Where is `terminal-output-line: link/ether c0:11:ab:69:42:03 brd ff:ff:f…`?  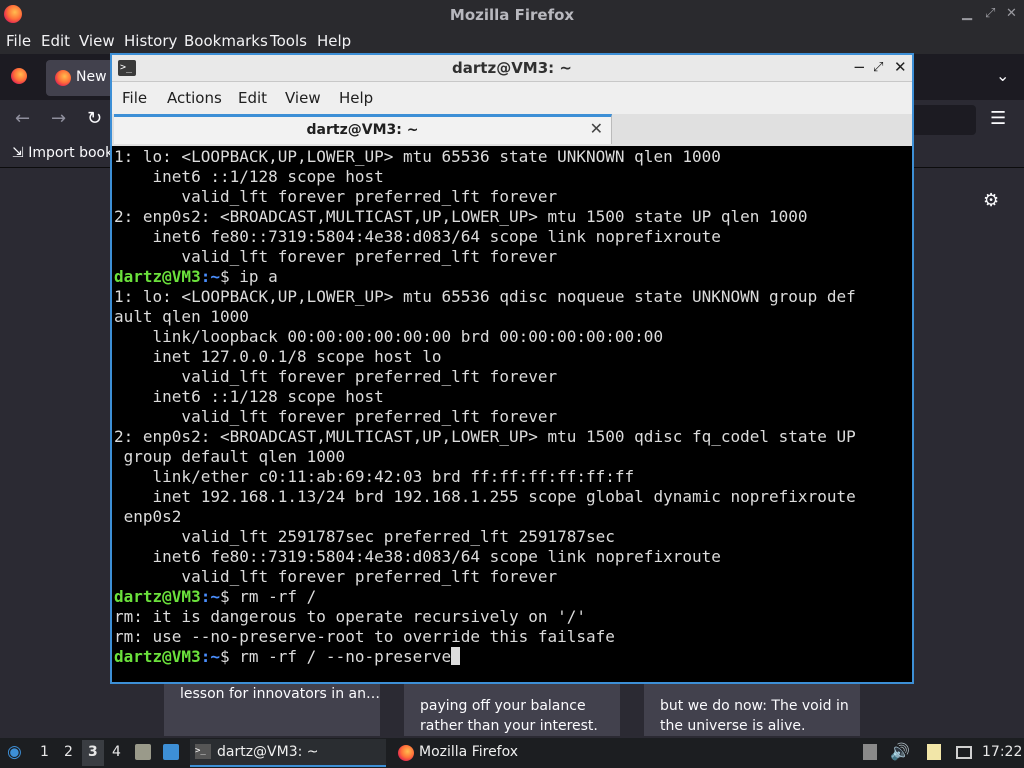
terminal-output-line: link/ether c0:11:ab:69:42:03 brd ff:ff:f… is located at coordinates (485, 477).